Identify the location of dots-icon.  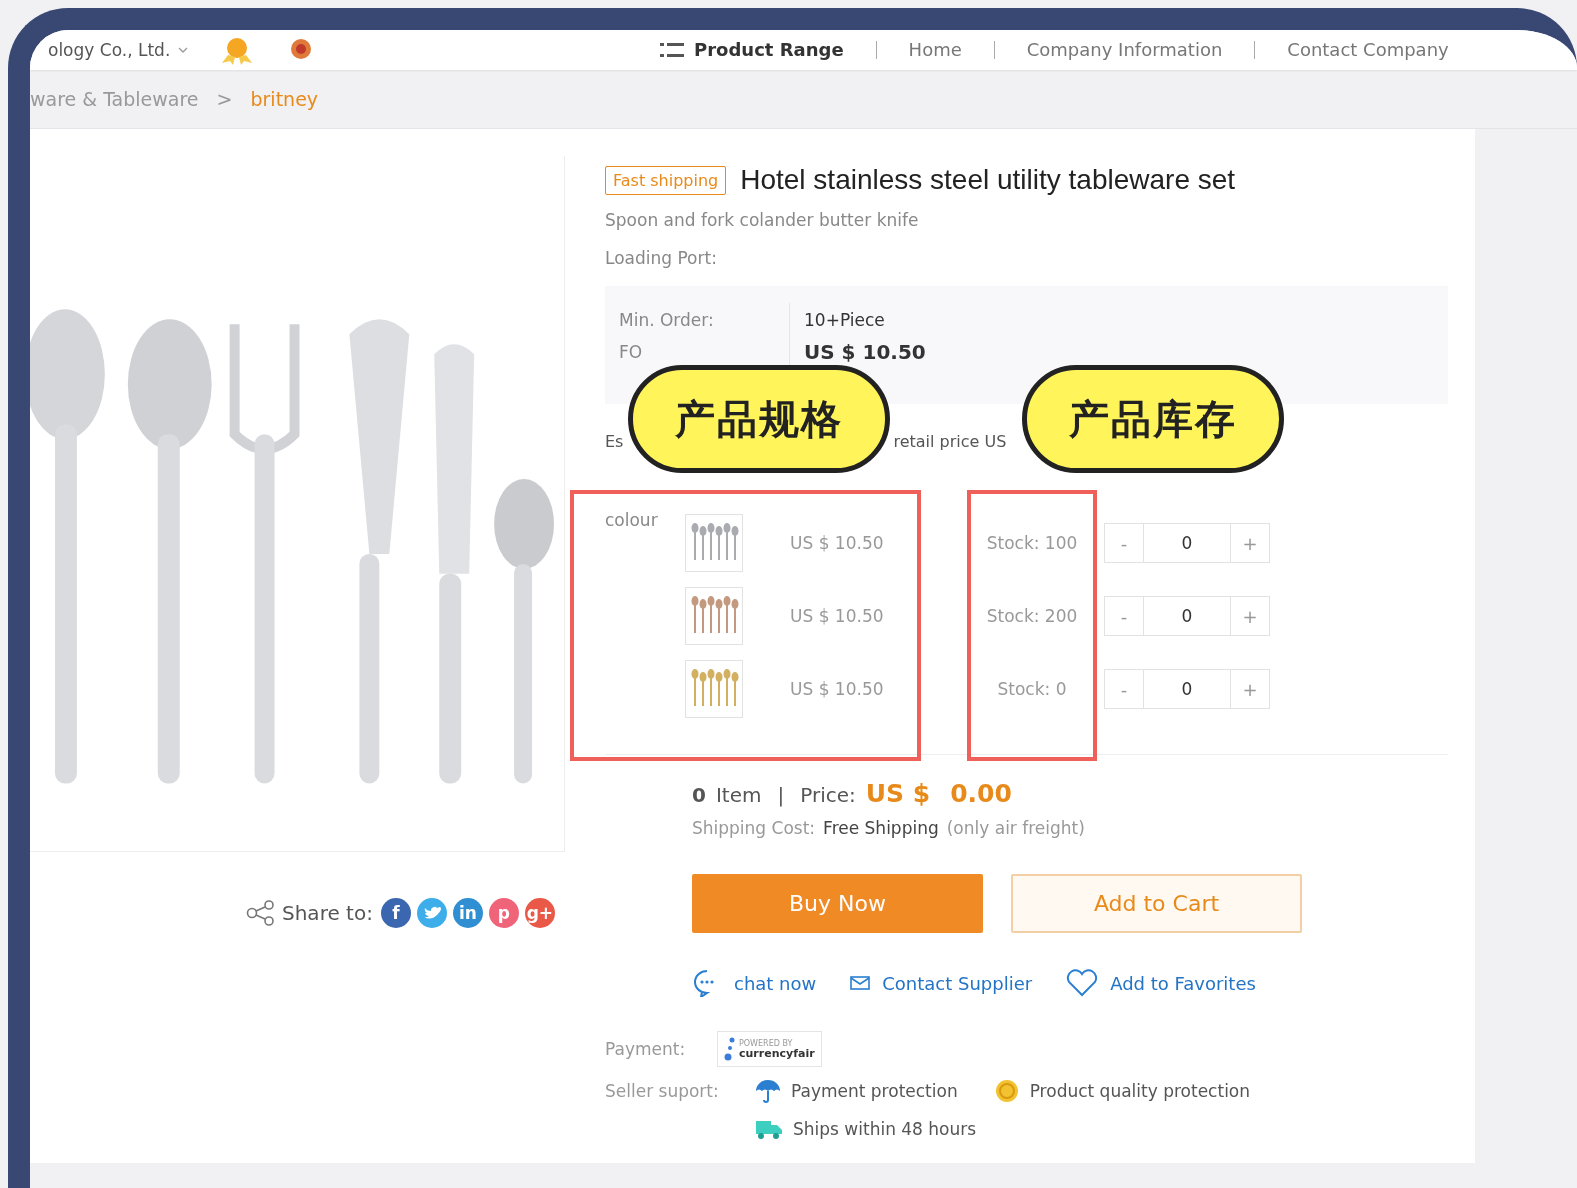
(730, 1049).